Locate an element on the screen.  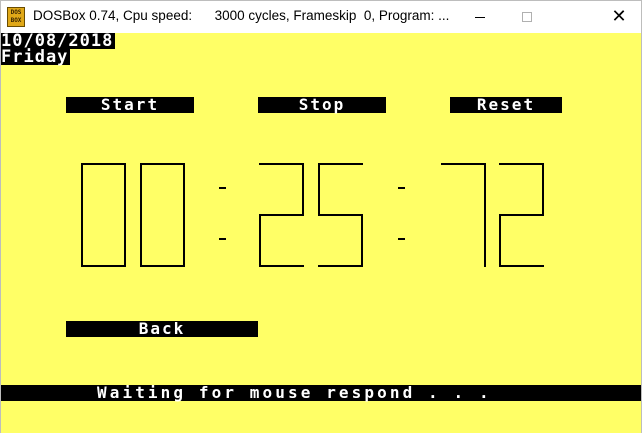
maximize-button is located at coordinates (527, 17).